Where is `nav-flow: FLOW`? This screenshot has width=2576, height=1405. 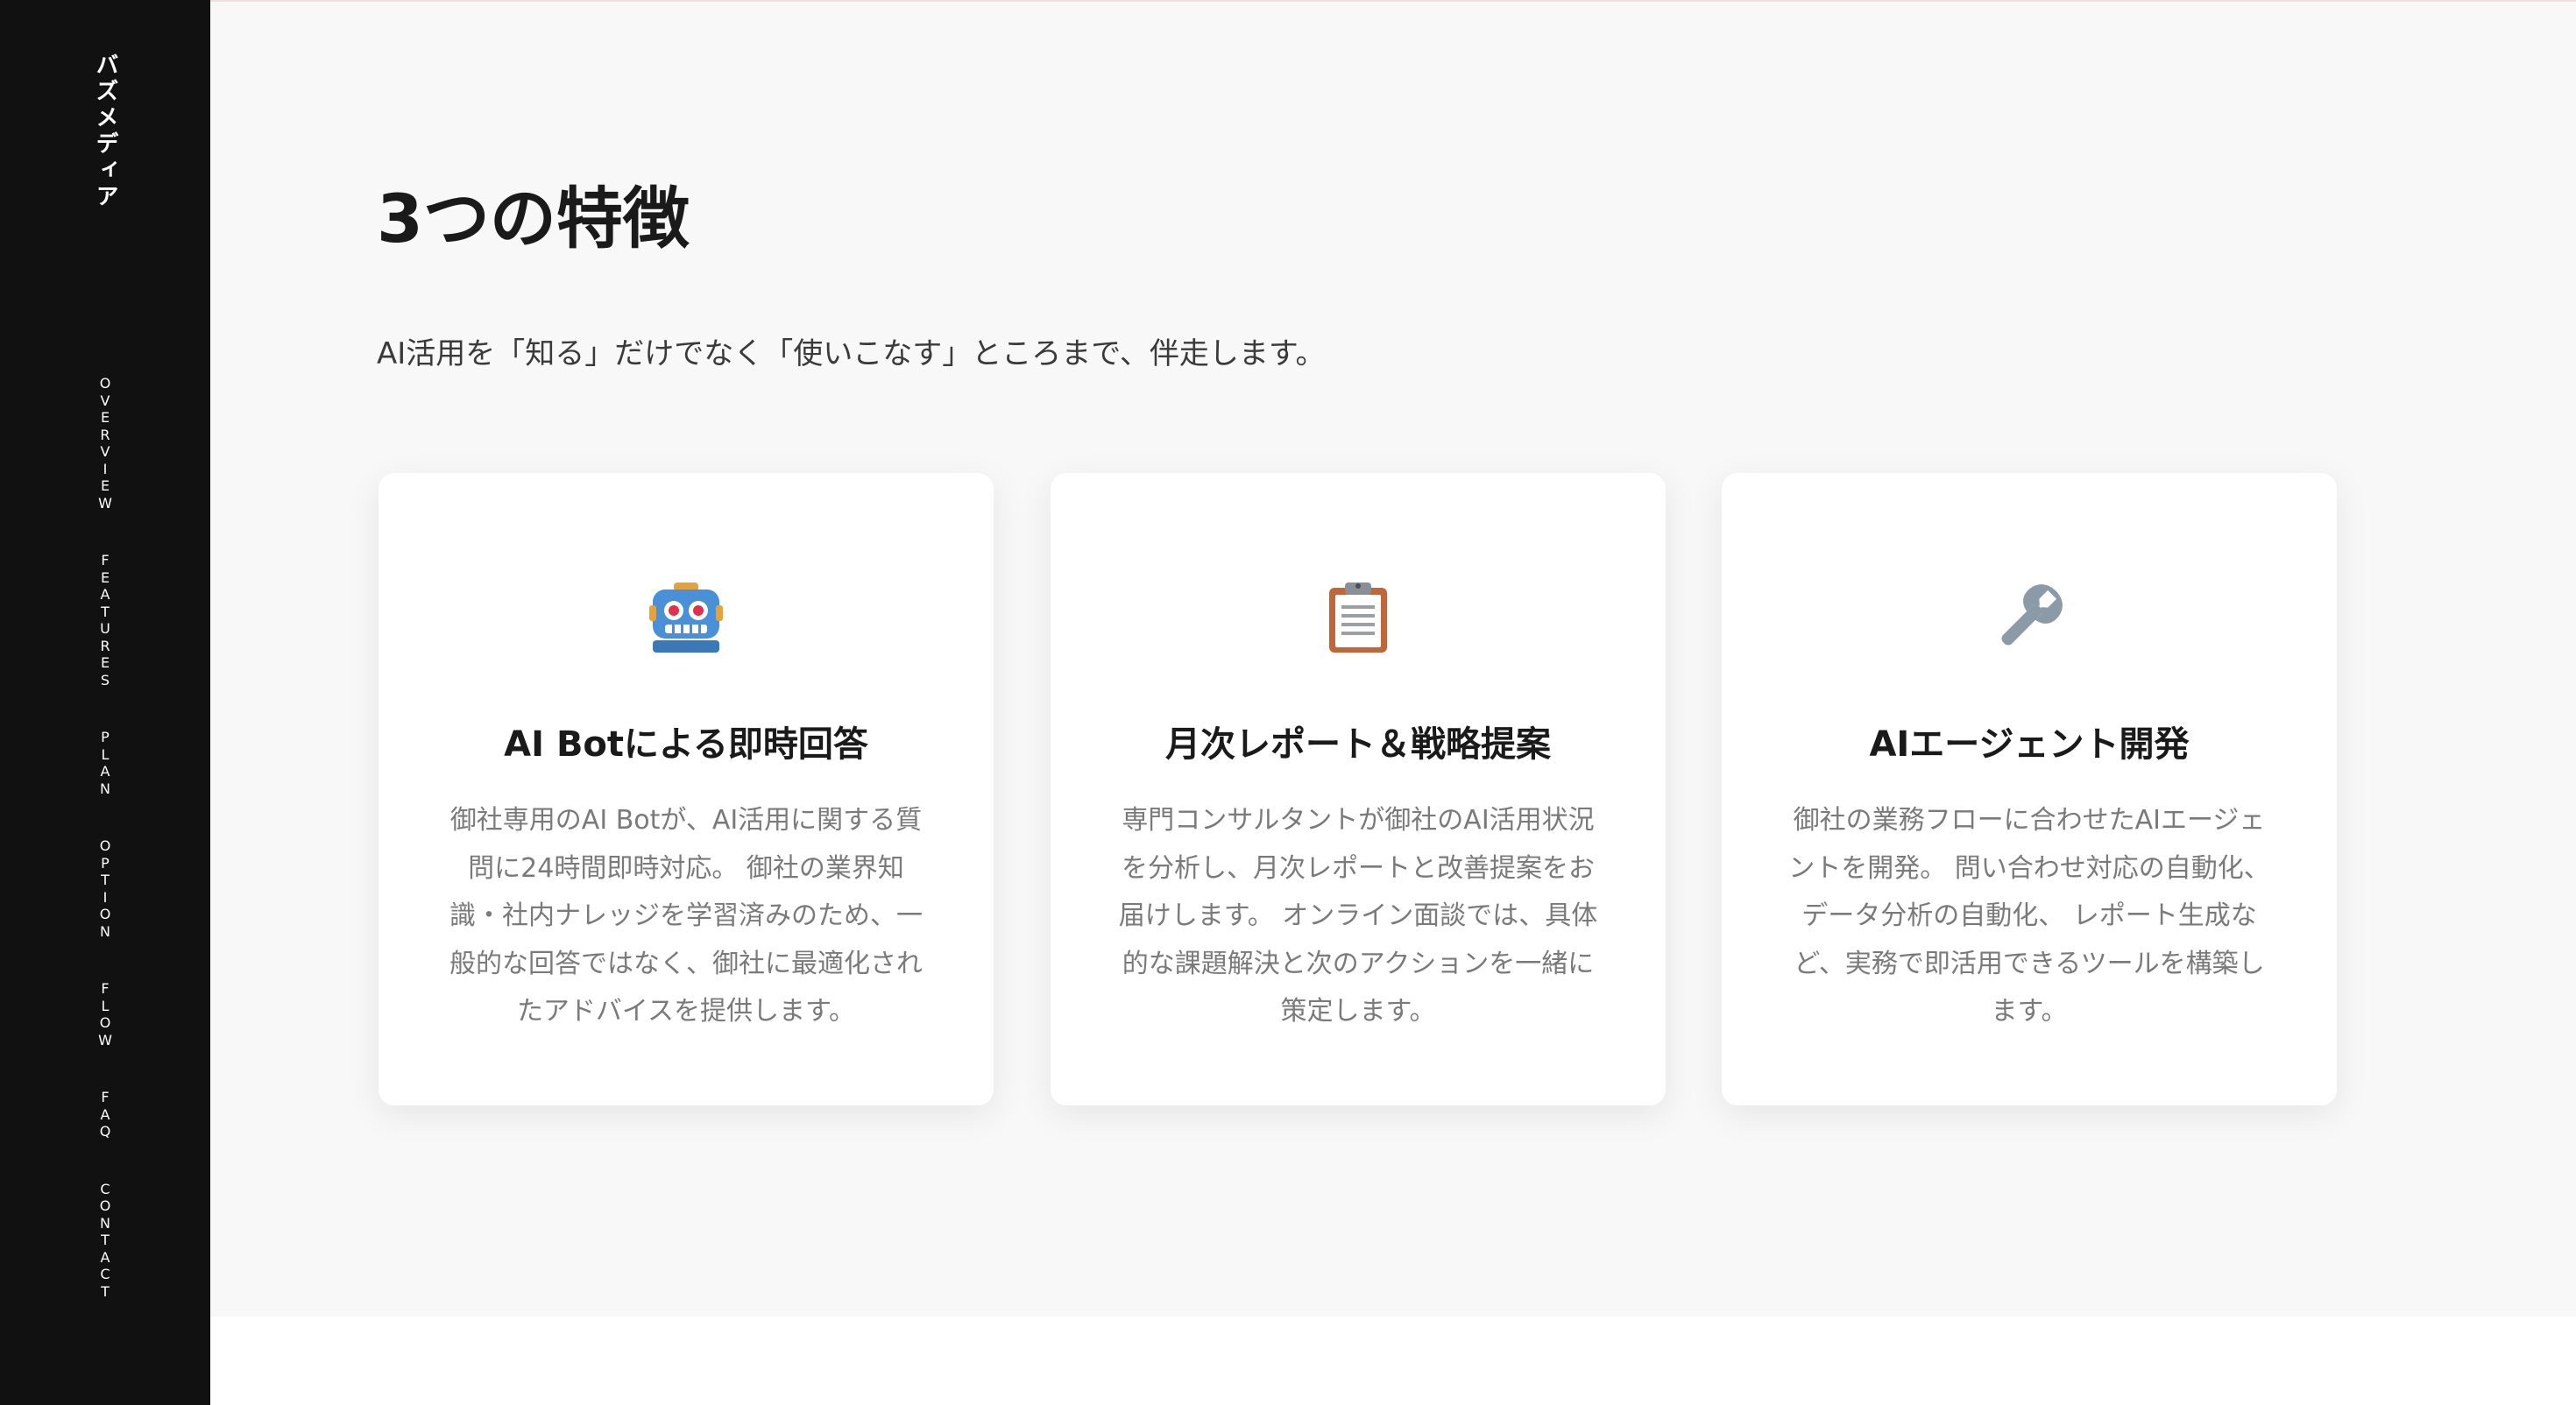 nav-flow: FLOW is located at coordinates (105, 1014).